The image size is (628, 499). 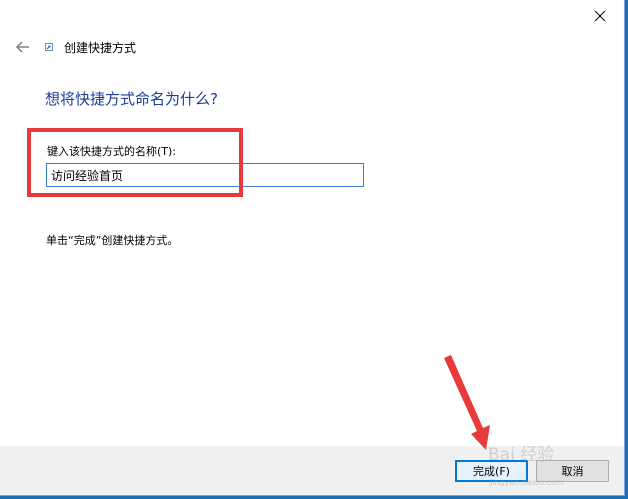 I want to click on back-arrow-icon, so click(x=22, y=47).